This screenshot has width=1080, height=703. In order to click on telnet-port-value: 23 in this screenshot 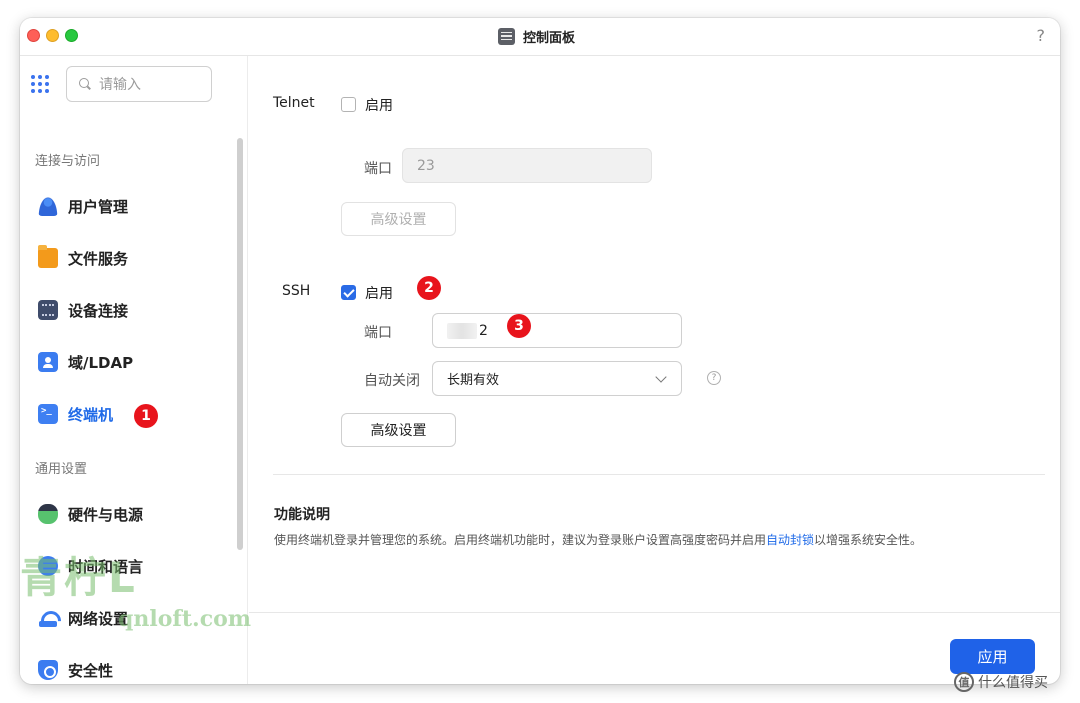, I will do `click(426, 165)`.